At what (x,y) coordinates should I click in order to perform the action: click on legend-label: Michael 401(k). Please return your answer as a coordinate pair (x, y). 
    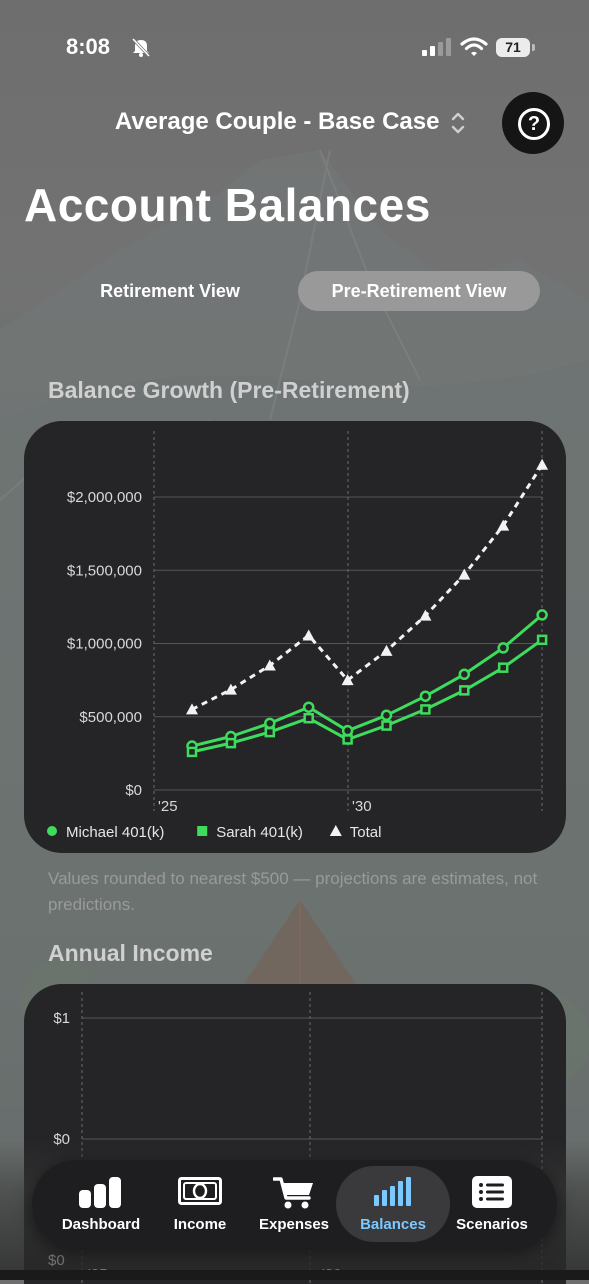
    Looking at the image, I should click on (115, 832).